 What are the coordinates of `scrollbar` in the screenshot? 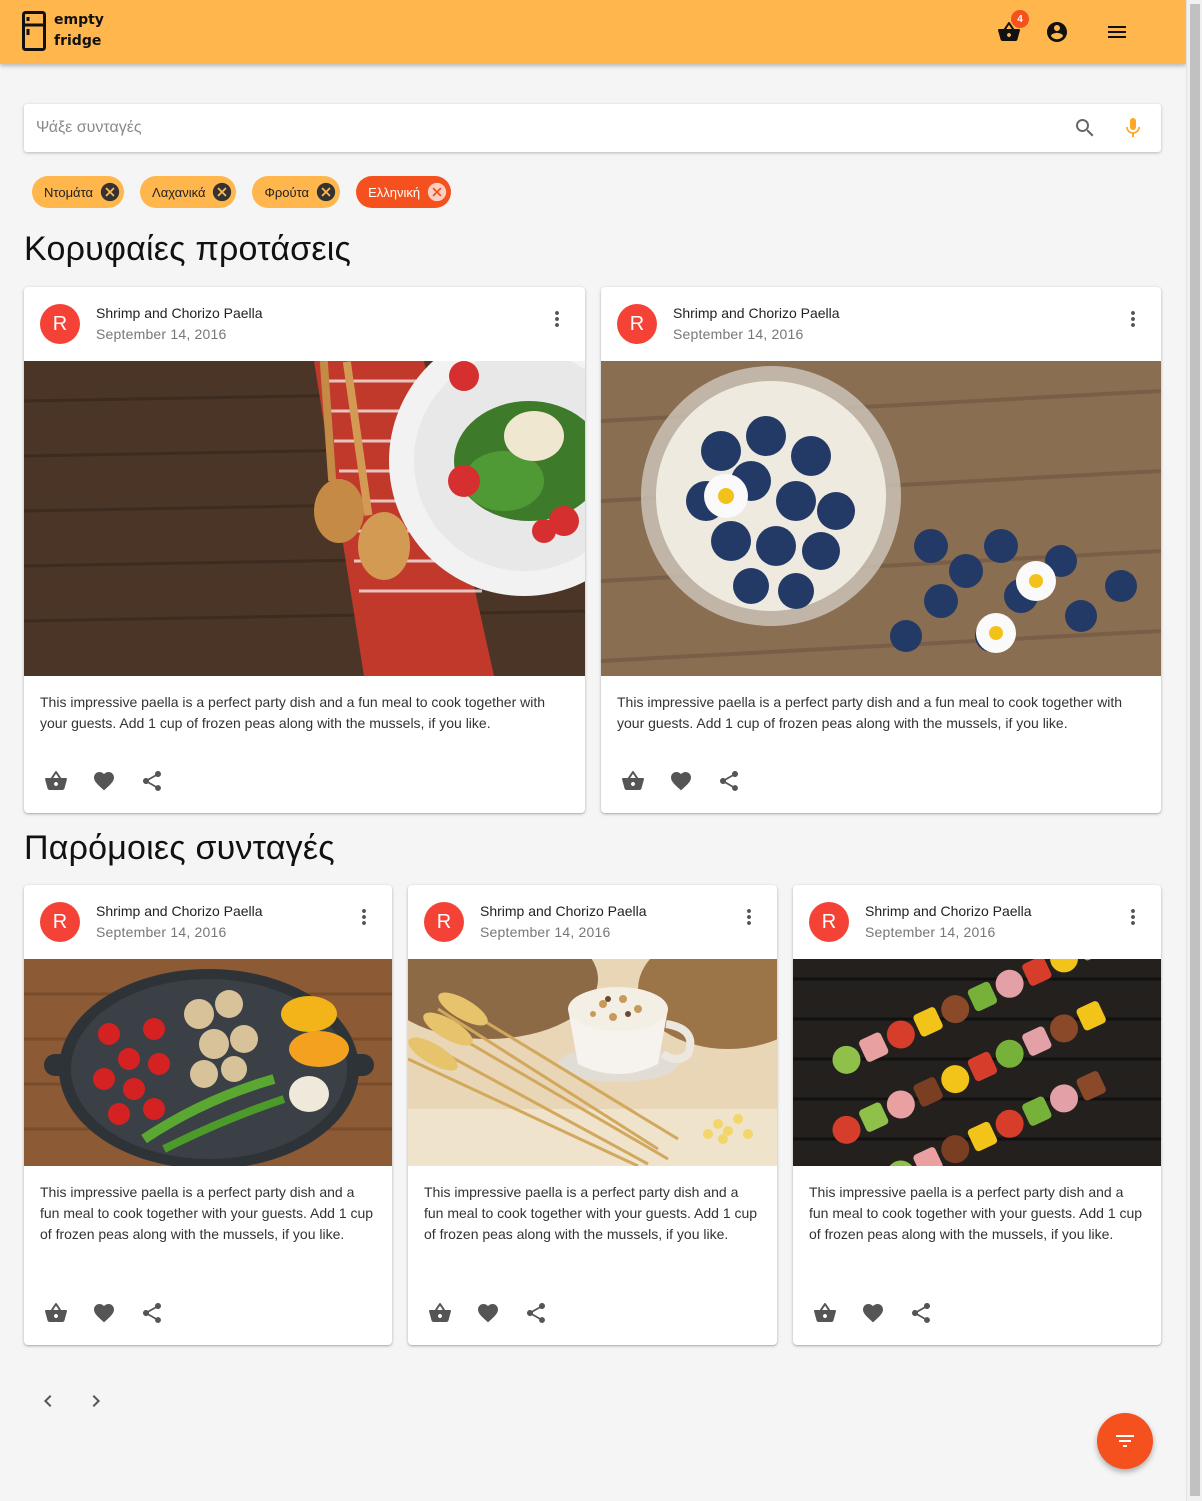 It's located at (1194, 750).